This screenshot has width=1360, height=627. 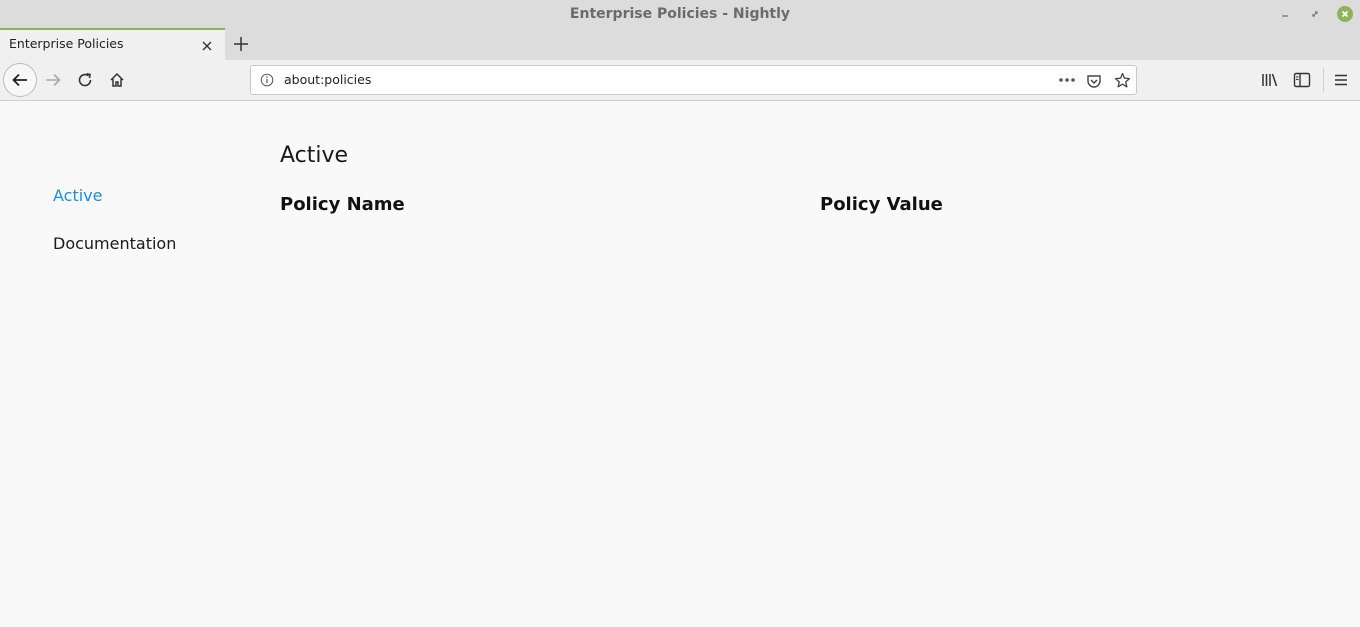 I want to click on arrow-left-icon, so click(x=19, y=80).